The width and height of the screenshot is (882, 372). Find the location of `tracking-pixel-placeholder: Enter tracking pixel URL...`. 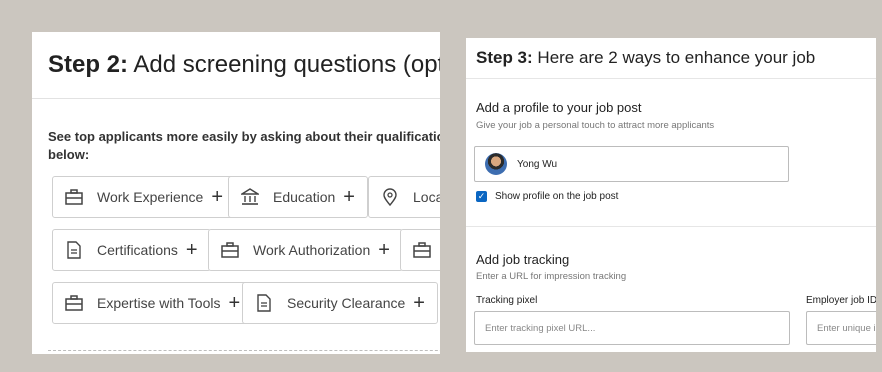

tracking-pixel-placeholder: Enter tracking pixel URL... is located at coordinates (540, 328).